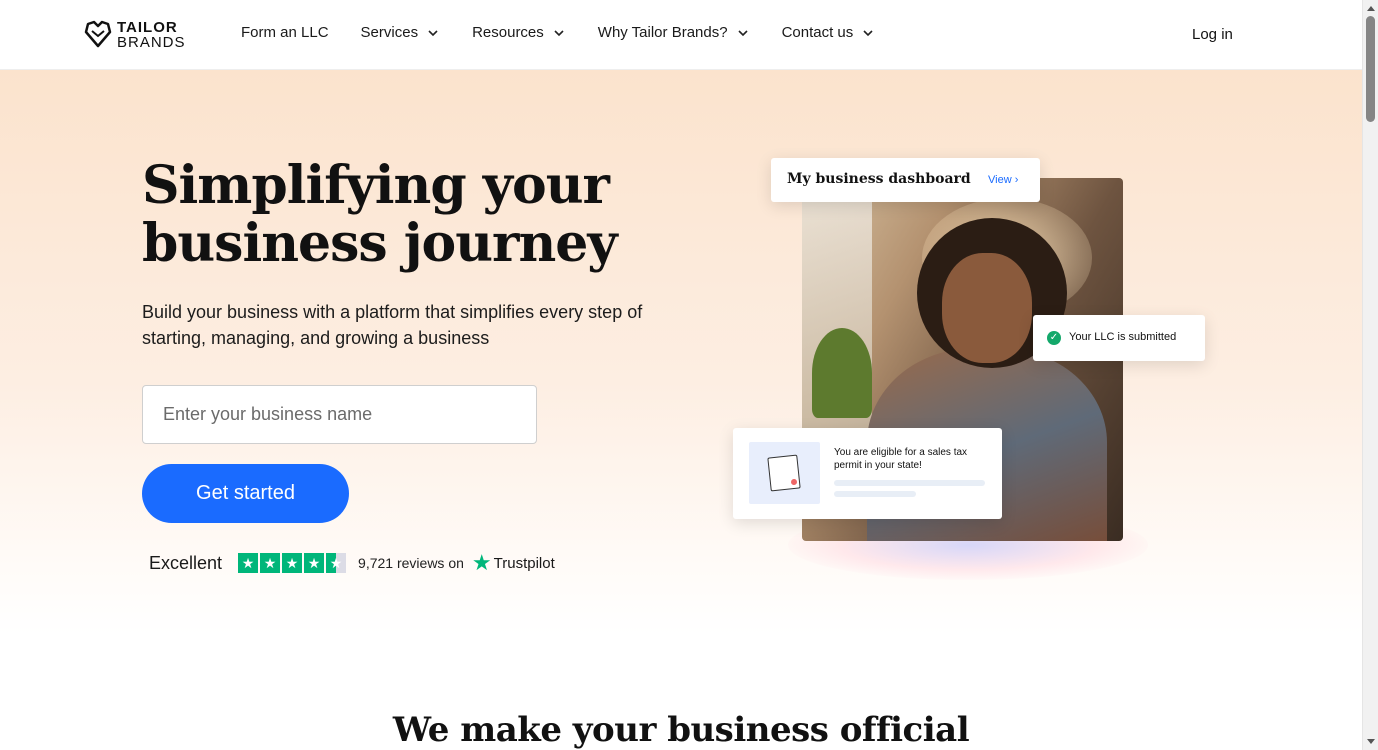 This screenshot has height=750, width=1378. I want to click on heart-shield-icon, so click(98, 34).